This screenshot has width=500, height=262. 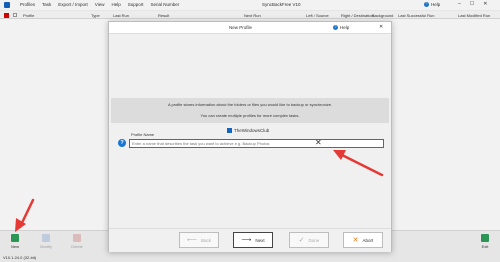 I want to click on arrow-to-input-icon, so click(x=358, y=163).